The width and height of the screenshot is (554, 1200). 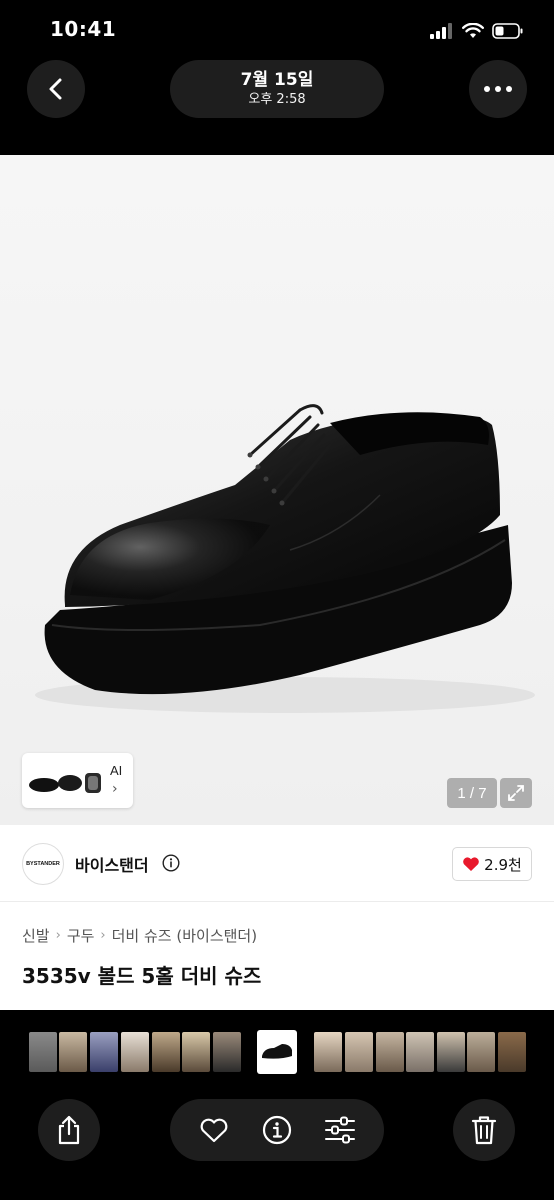 I want to click on like-button: 2.9천, so click(x=492, y=864).